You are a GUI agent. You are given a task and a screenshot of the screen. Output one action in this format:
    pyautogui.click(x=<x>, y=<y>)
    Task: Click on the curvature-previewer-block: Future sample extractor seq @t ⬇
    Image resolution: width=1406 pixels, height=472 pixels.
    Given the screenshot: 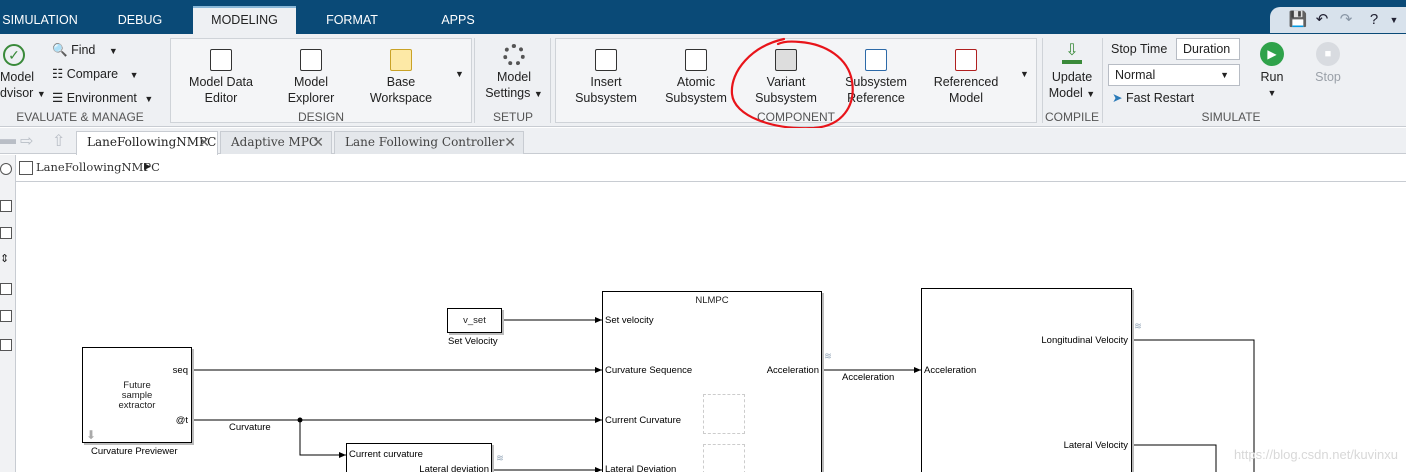 What is the action you would take?
    pyautogui.click(x=137, y=395)
    